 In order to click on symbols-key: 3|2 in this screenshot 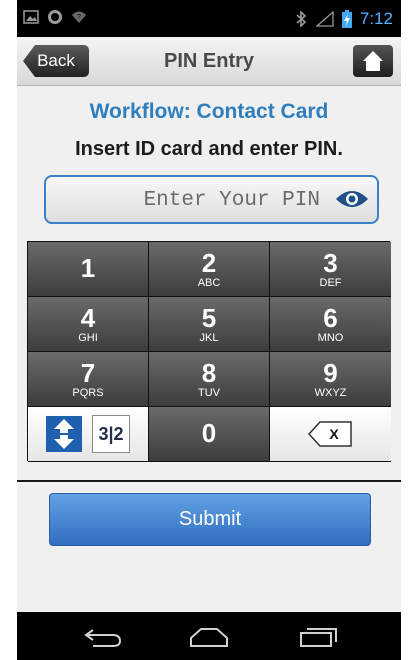, I will do `click(111, 434)`.